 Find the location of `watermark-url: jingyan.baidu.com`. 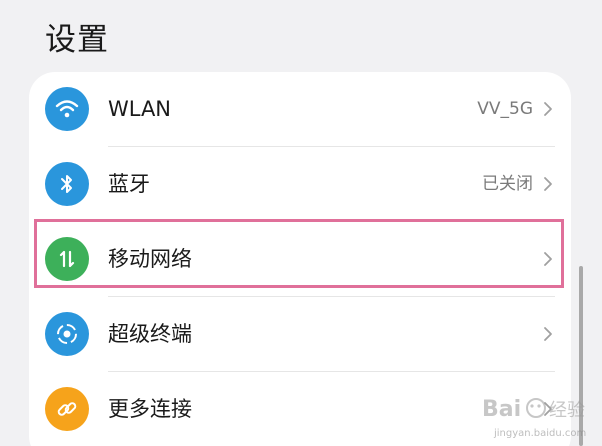

watermark-url: jingyan.baidu.com is located at coordinates (539, 433).